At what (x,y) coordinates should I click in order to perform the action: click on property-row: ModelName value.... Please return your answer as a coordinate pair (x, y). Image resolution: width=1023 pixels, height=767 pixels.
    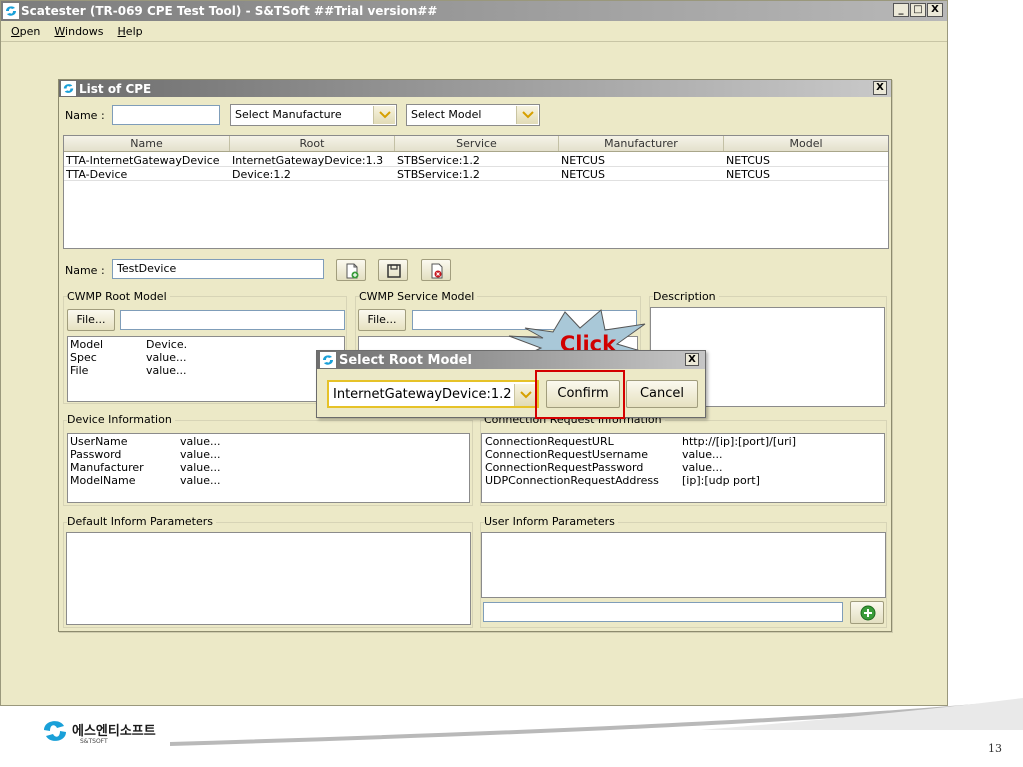
    Looking at the image, I should click on (268, 481).